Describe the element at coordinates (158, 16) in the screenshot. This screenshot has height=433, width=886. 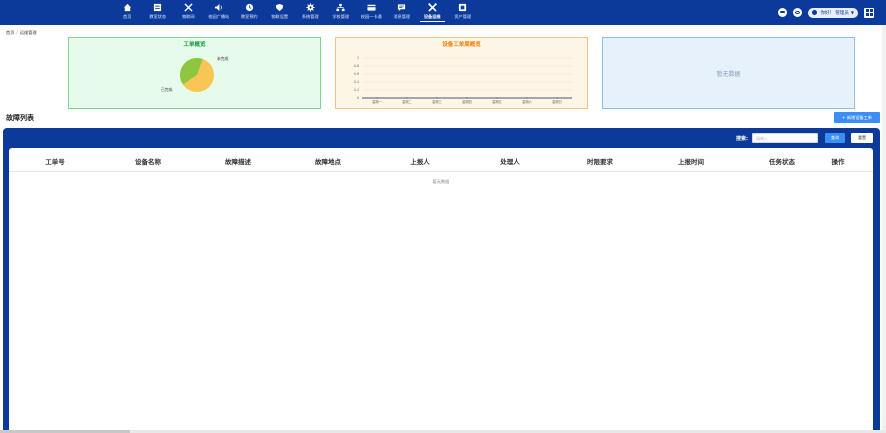
I see `nav-item-label: 教室状态` at that location.